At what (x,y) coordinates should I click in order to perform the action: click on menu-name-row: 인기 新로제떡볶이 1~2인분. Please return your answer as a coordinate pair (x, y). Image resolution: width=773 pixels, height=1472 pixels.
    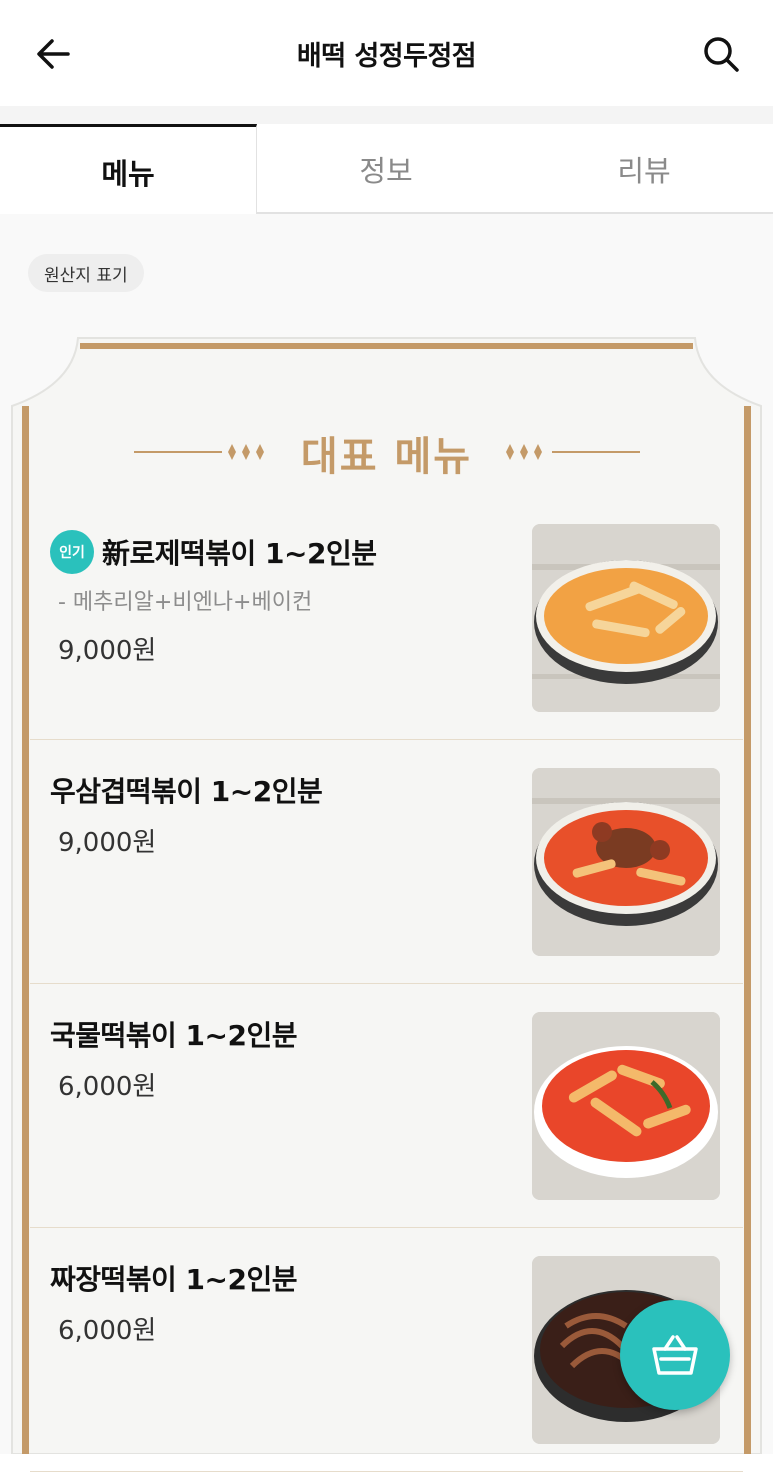
    Looking at the image, I should click on (213, 552).